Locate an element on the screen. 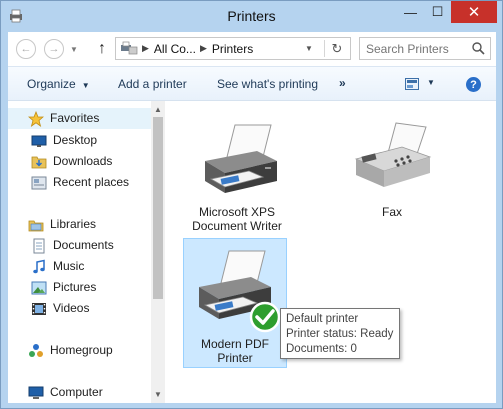 This screenshot has height=409, width=503. nav-label: Documents is located at coordinates (83, 245).